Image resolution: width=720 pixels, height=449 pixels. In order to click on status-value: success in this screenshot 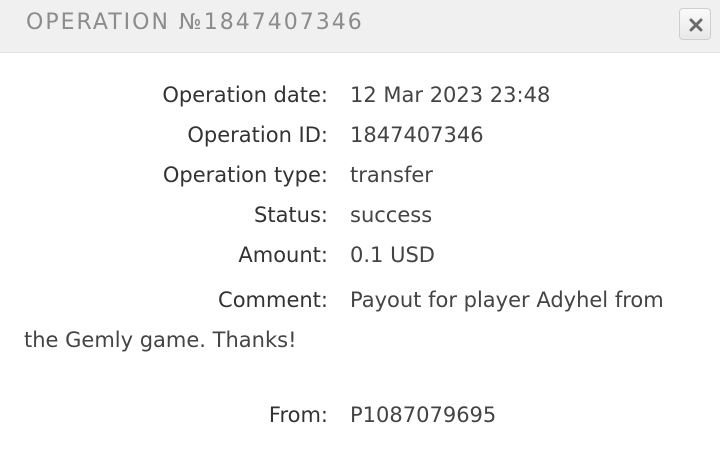, I will do `click(391, 215)`.